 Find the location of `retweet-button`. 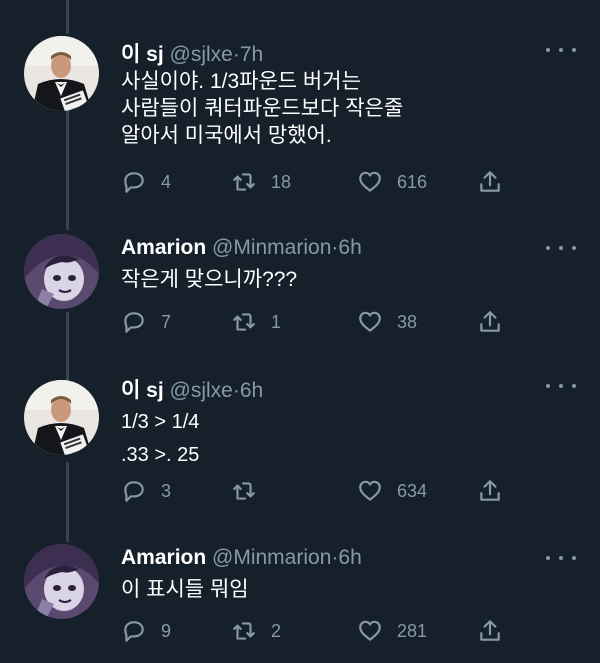

retweet-button is located at coordinates (251, 491).